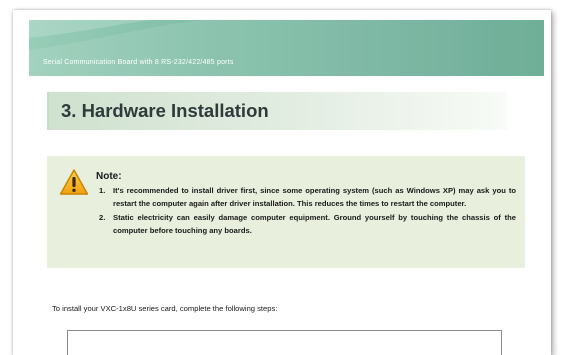  Describe the element at coordinates (74, 182) in the screenshot. I see `warning-icon` at that location.